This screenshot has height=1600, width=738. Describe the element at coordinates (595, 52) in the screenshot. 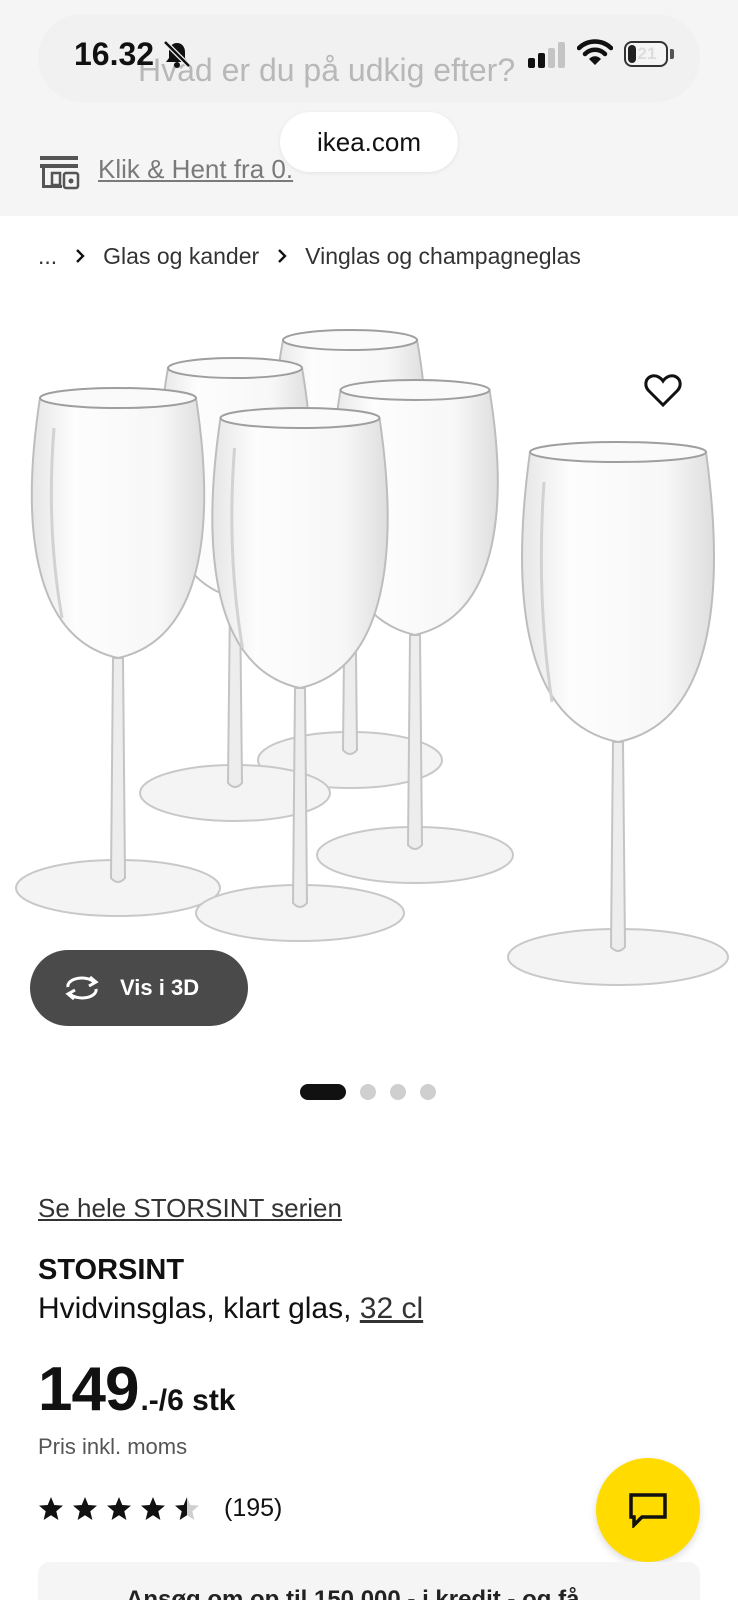

I see `wifi-icon` at that location.